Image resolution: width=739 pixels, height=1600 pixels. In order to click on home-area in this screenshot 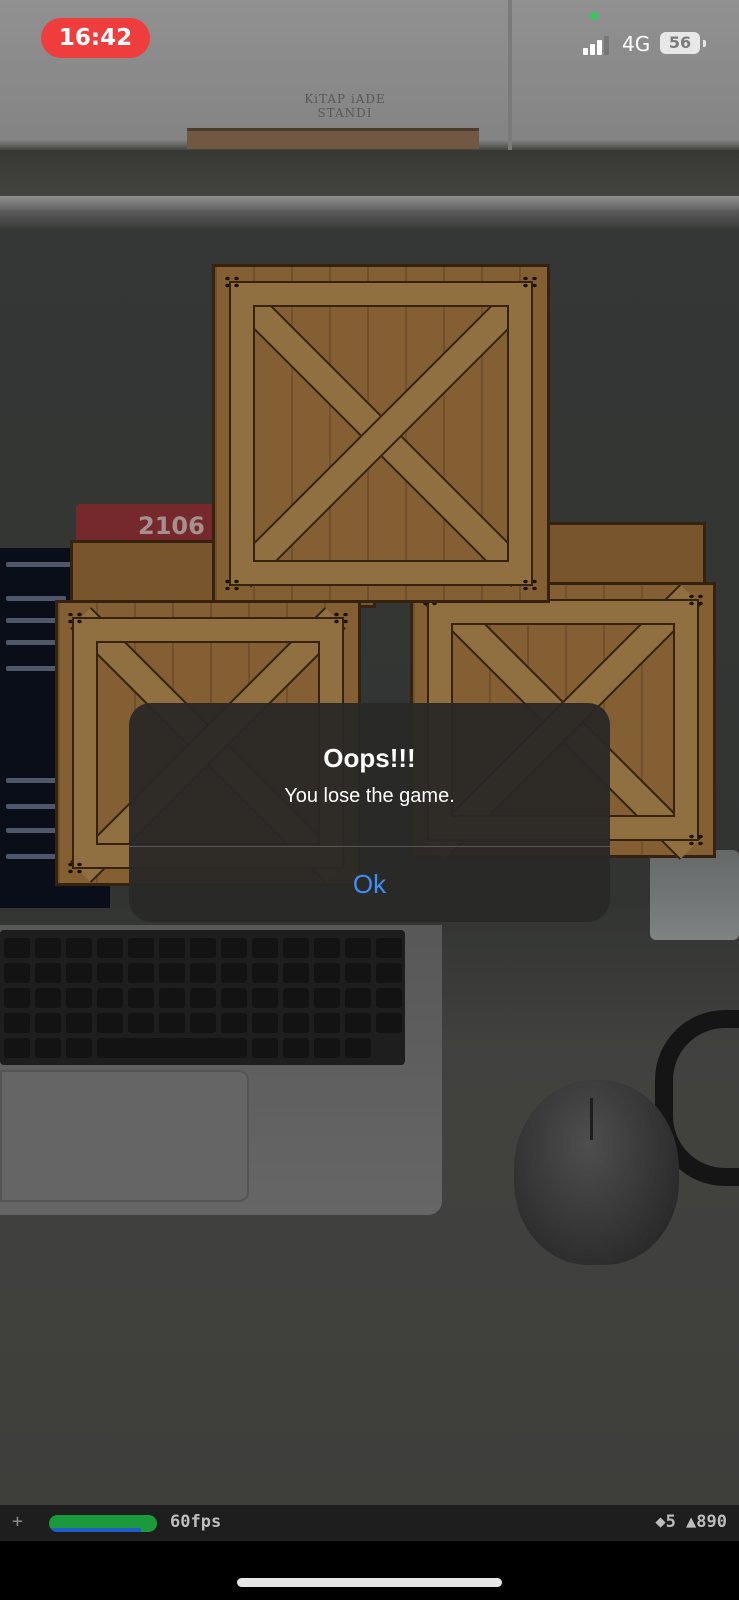, I will do `click(369, 1570)`.